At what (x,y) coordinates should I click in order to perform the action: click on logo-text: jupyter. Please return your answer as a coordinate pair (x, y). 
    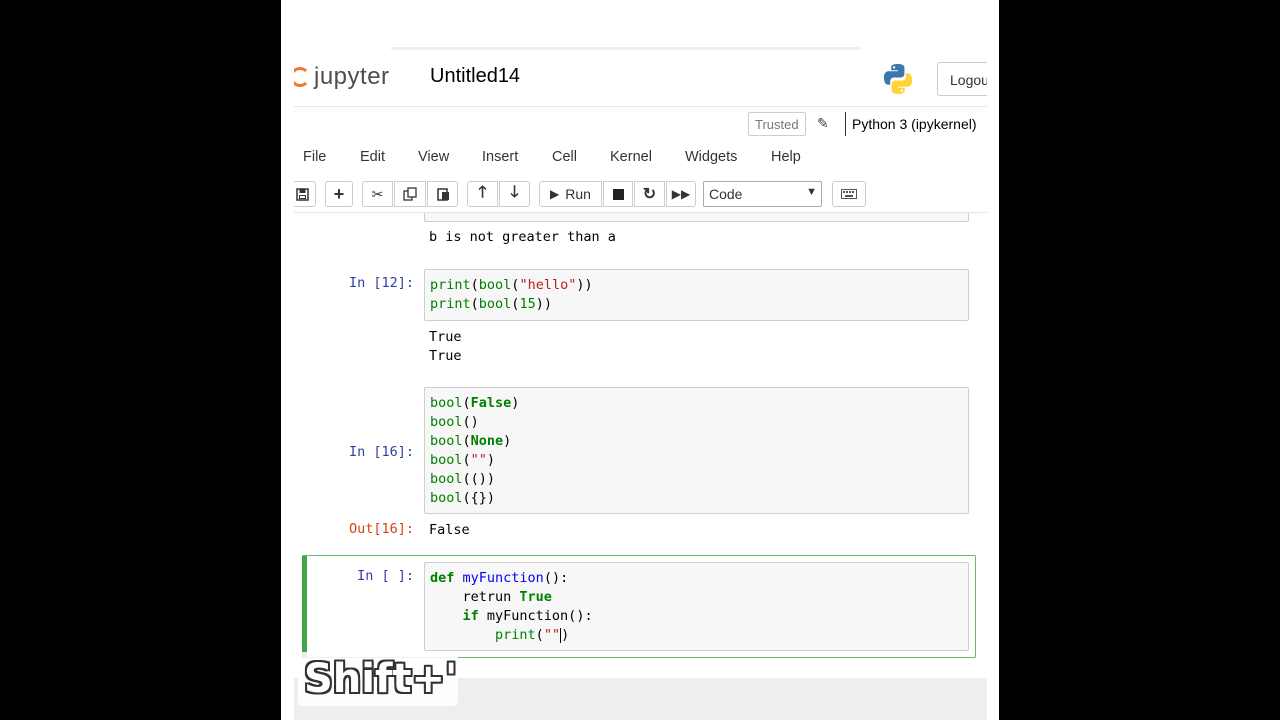
    Looking at the image, I should click on (352, 76).